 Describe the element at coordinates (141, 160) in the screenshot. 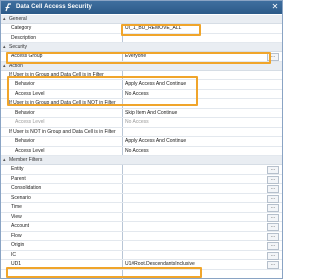

I see `section-member-filters: ▴ Member Filters` at that location.